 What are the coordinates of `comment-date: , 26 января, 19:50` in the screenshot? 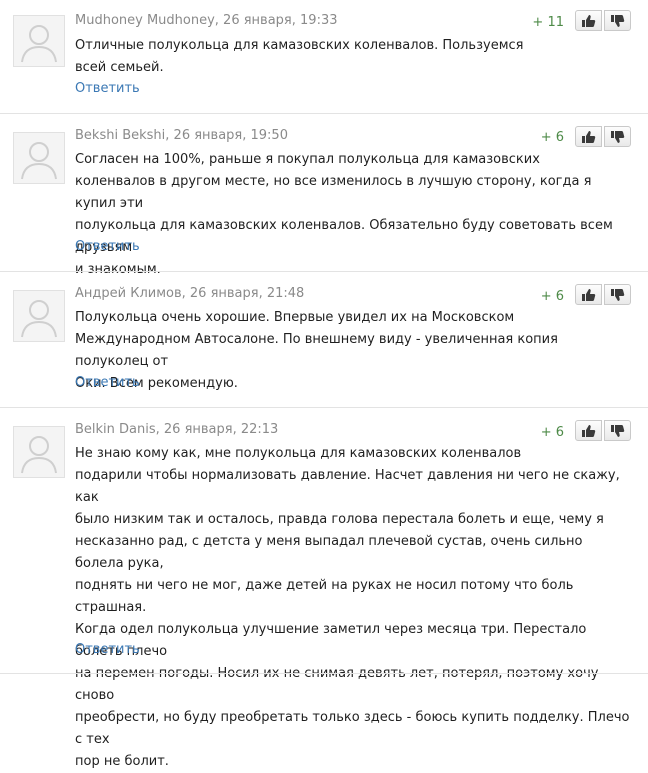 It's located at (226, 135).